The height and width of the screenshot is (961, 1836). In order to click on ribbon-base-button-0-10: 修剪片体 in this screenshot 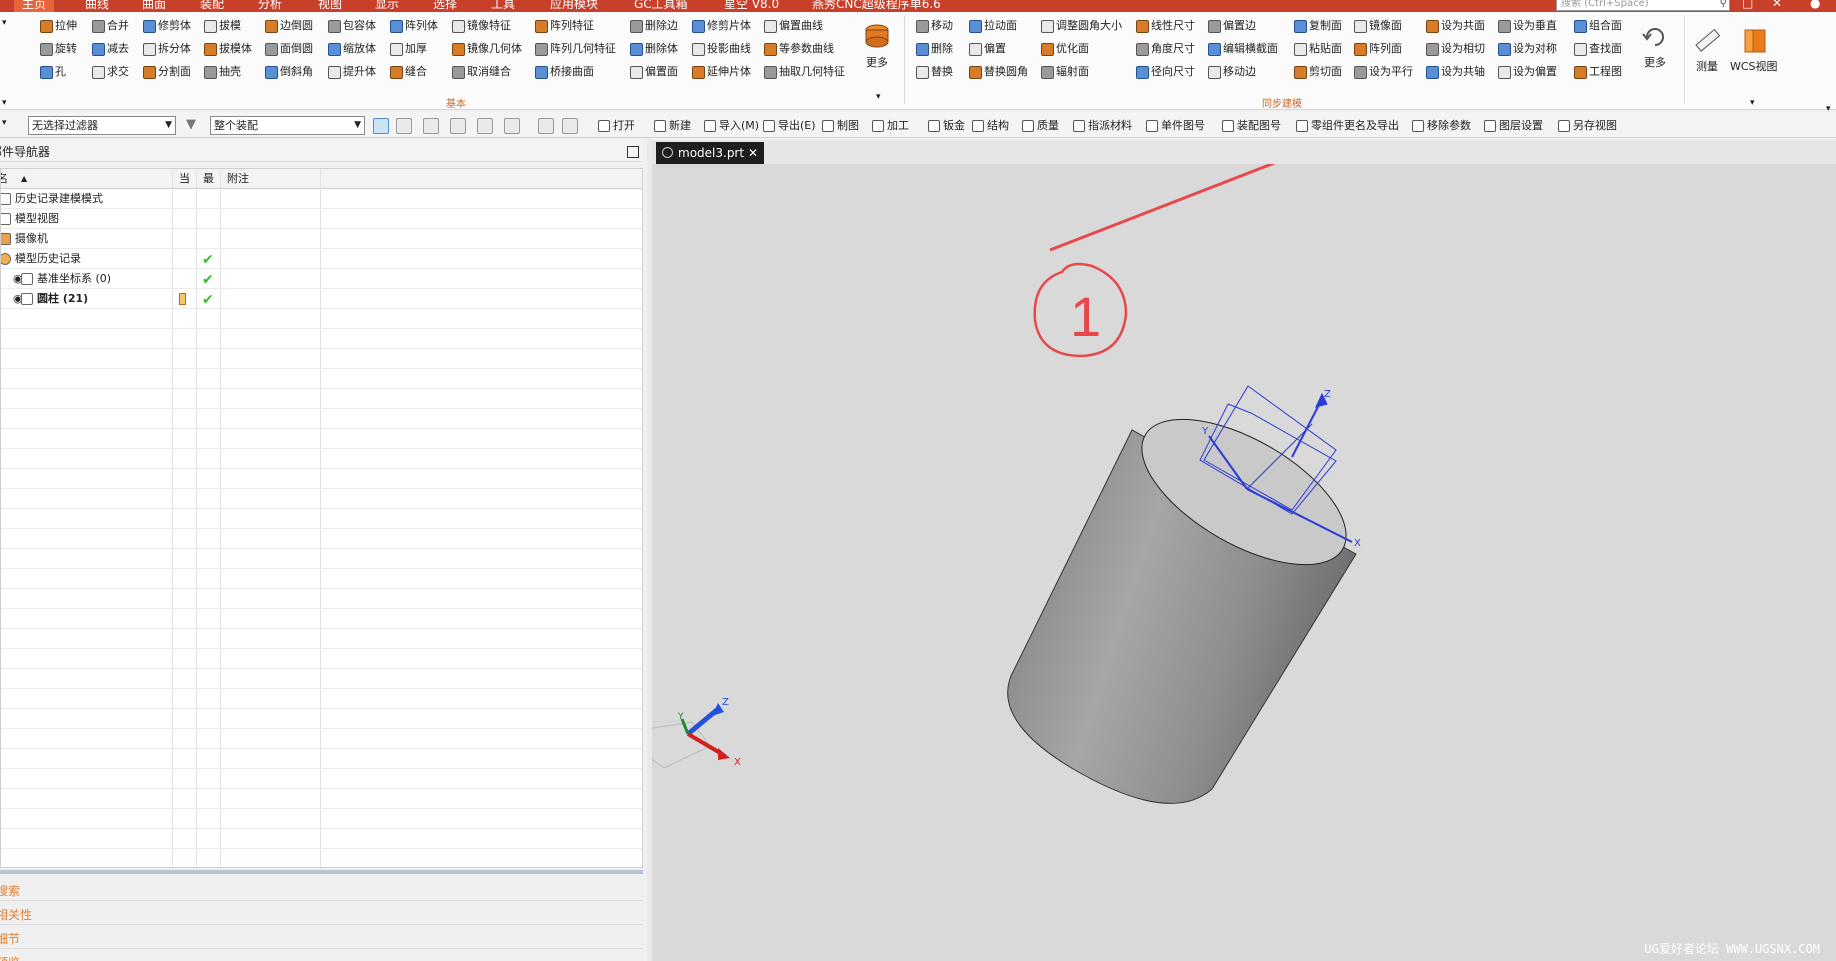, I will do `click(721, 26)`.